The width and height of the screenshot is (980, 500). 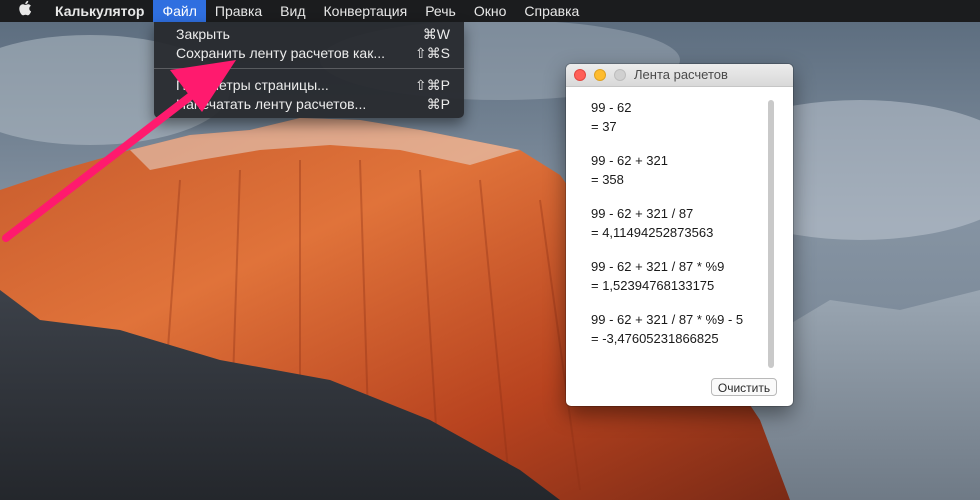 I want to click on menu-file: Файл, so click(x=179, y=11).